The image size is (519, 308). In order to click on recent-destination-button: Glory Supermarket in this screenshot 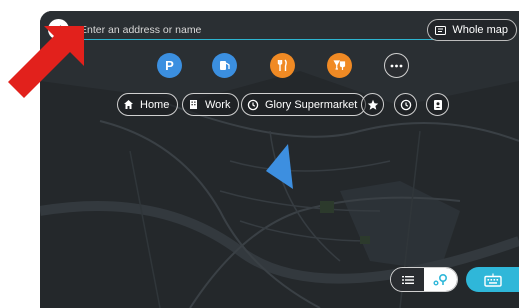, I will do `click(304, 104)`.